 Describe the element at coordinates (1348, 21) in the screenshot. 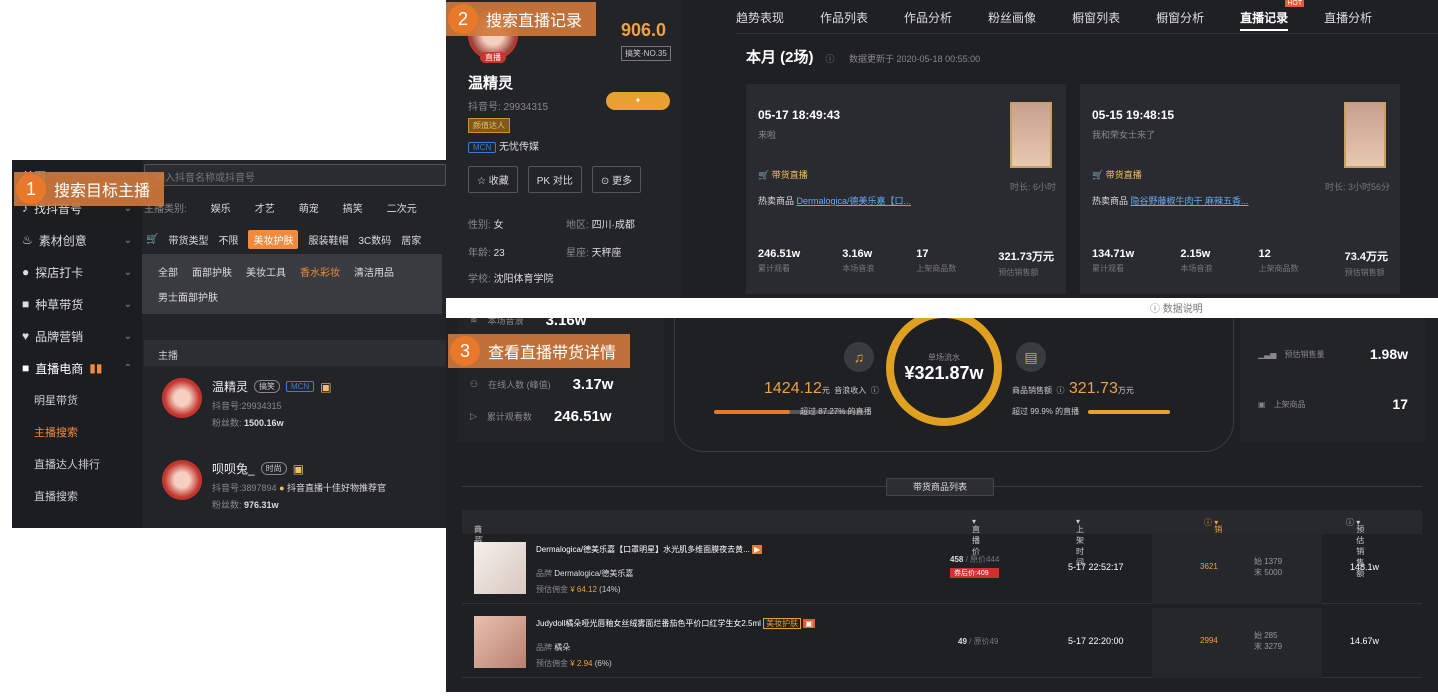

I see `tab-live-analysis: 直播分析` at that location.